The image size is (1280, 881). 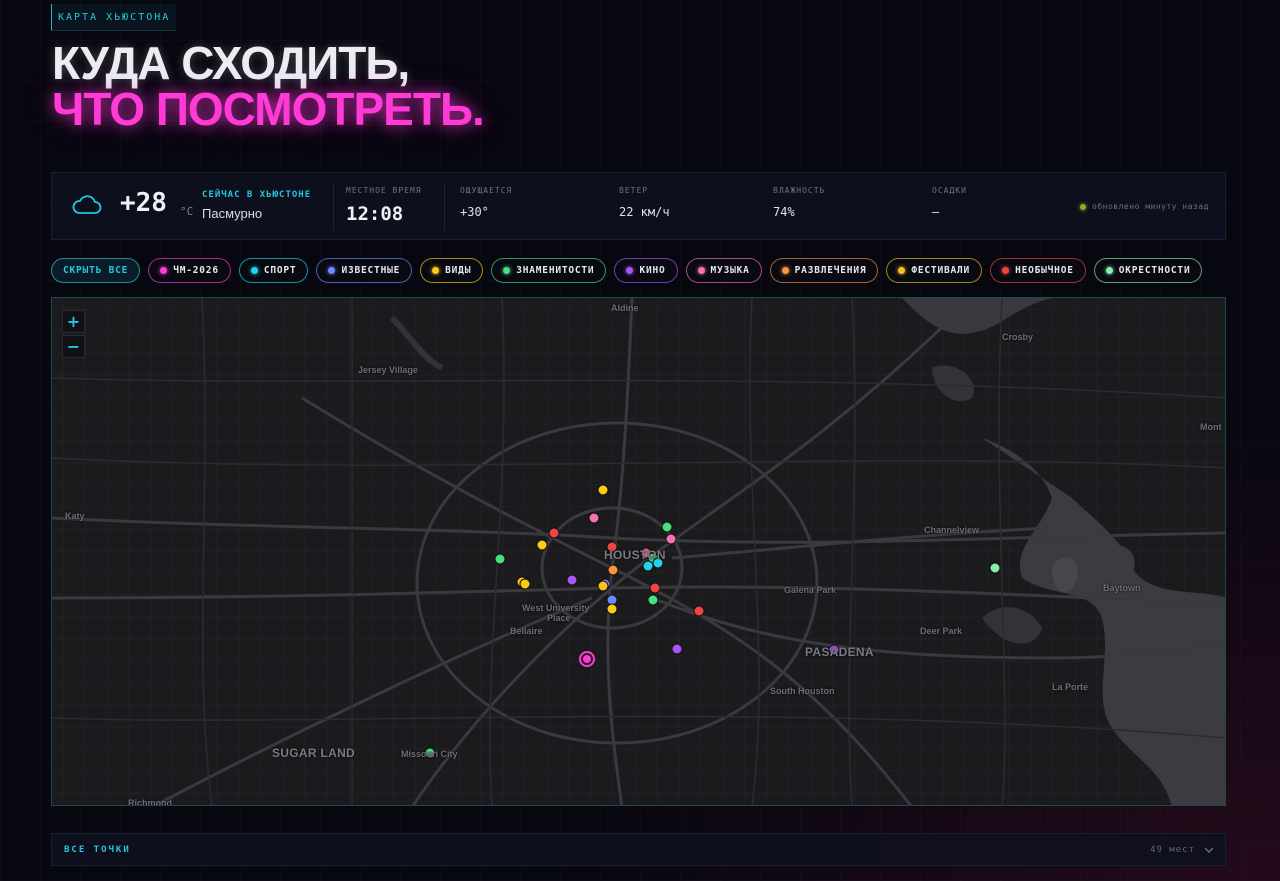 What do you see at coordinates (73, 346) in the screenshot?
I see `zoom-out-button: −` at bounding box center [73, 346].